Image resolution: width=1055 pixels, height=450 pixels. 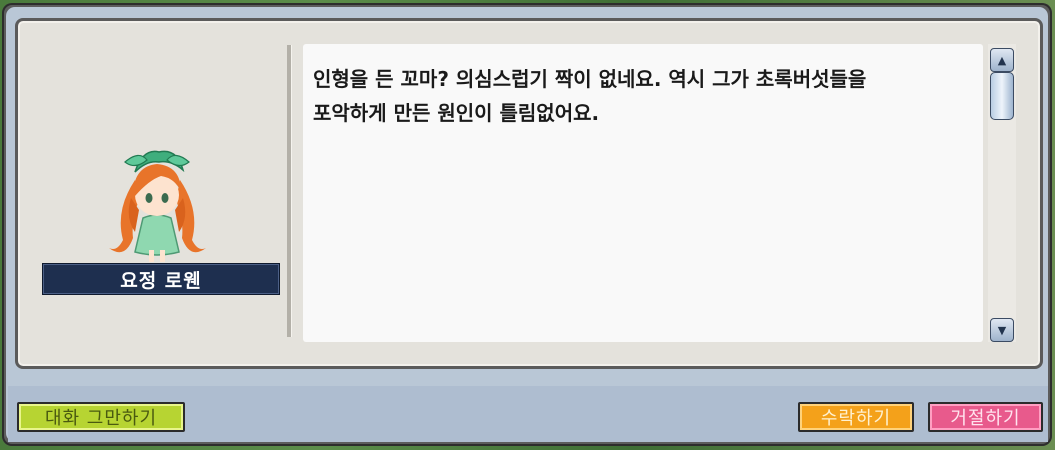 I want to click on panel-divider, so click(x=289, y=191).